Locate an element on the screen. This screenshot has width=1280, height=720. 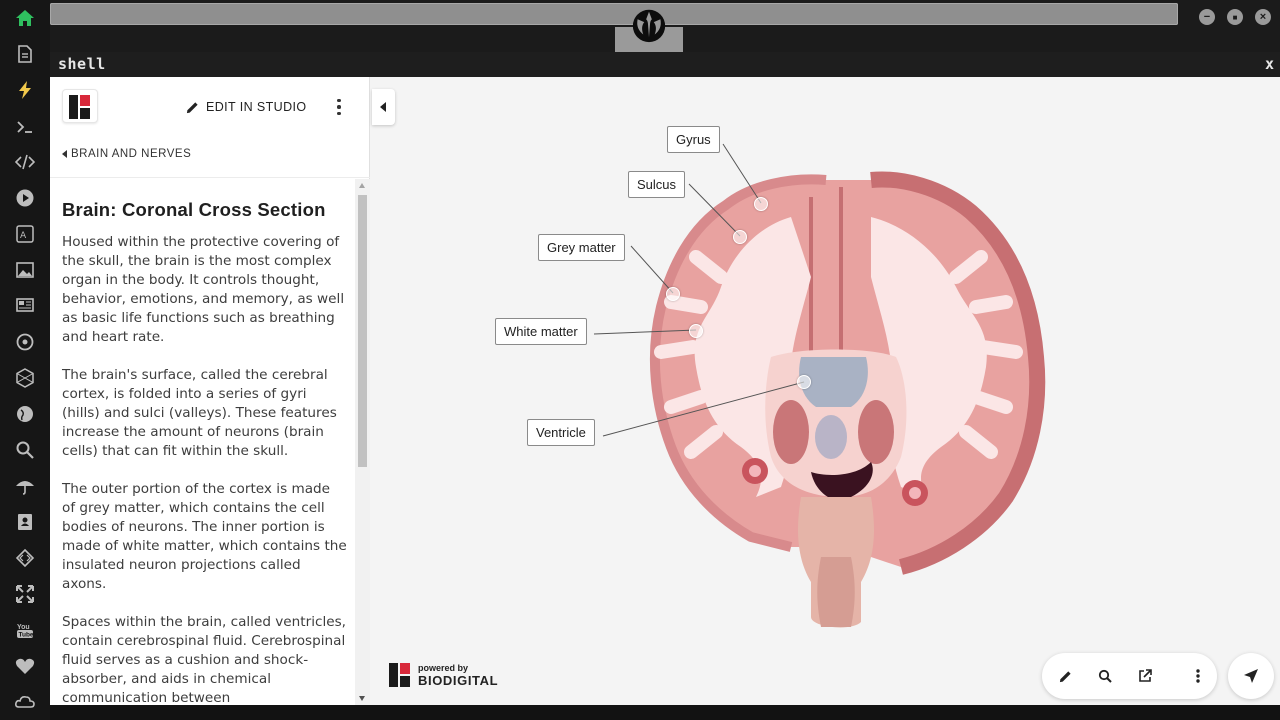
document-icon is located at coordinates (25, 54).